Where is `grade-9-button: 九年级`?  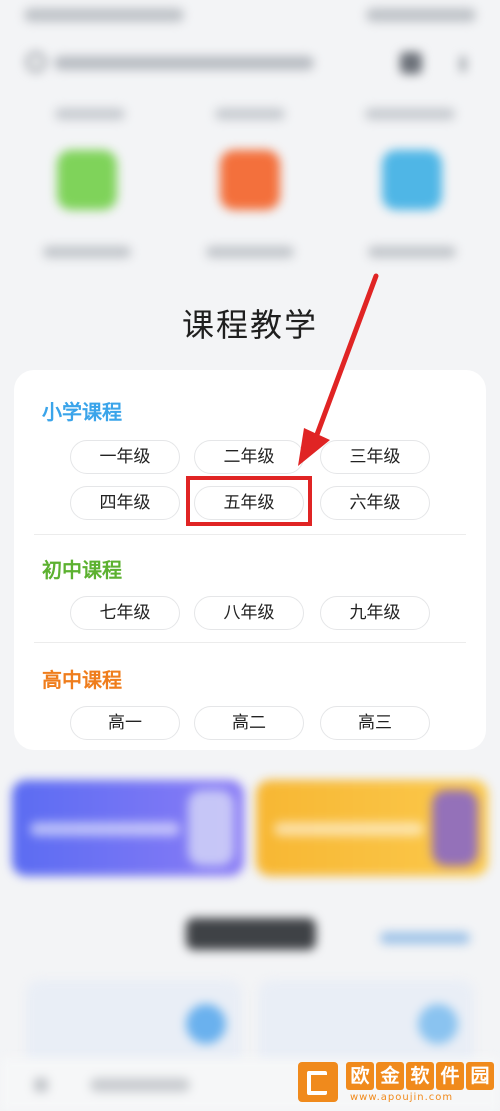 grade-9-button: 九年级 is located at coordinates (375, 613).